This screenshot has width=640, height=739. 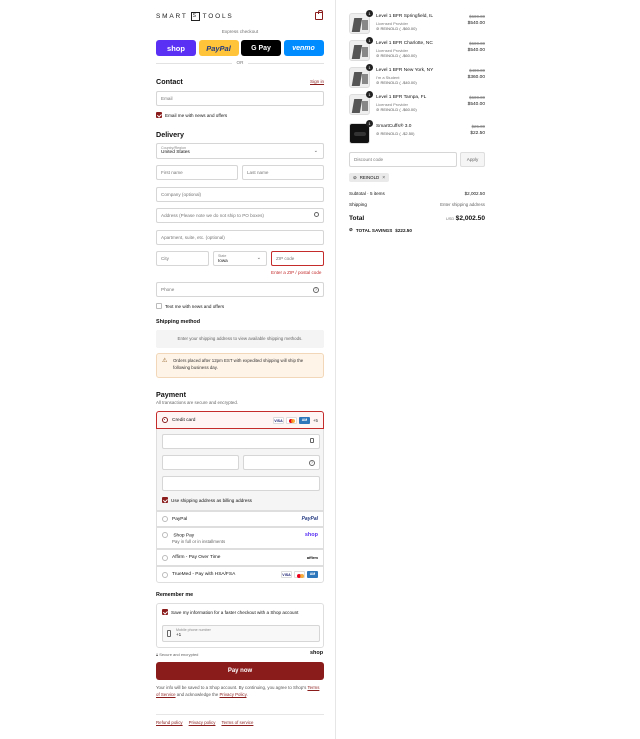 What do you see at coordinates (388, 77) in the screenshot?
I see `product-variant: I'm a Student` at bounding box center [388, 77].